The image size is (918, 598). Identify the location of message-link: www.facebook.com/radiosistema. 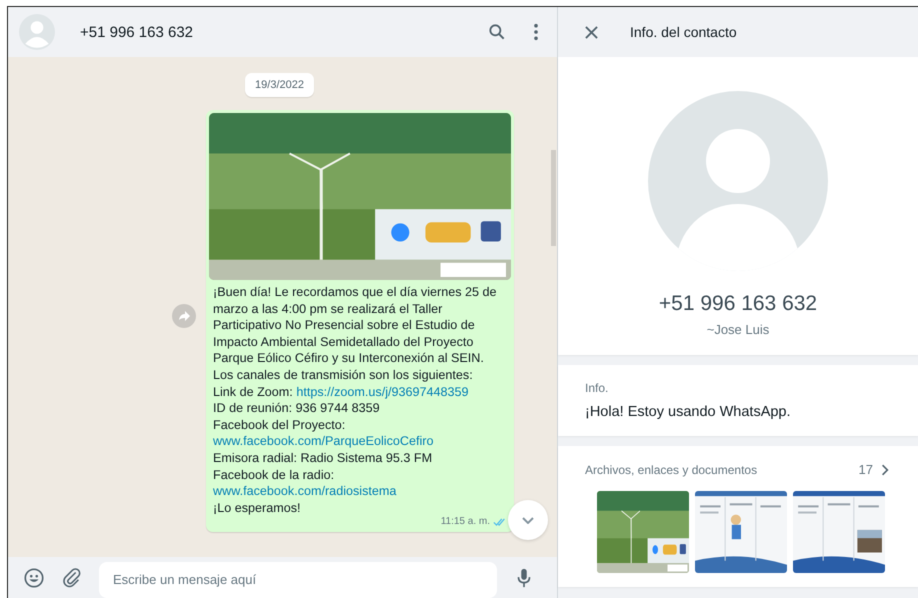
(304, 491).